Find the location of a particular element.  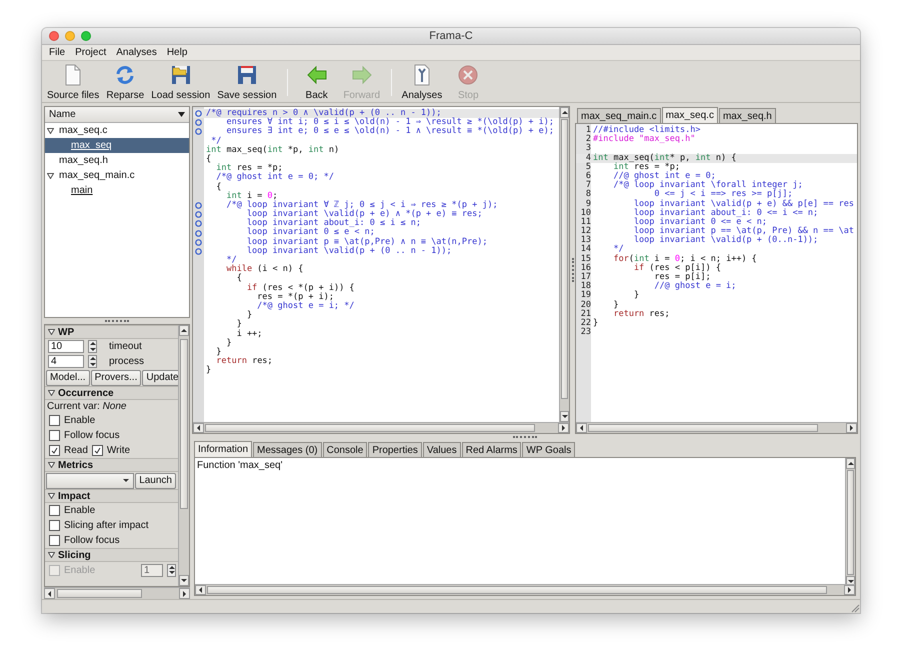

number-field: 4 is located at coordinates (66, 361).